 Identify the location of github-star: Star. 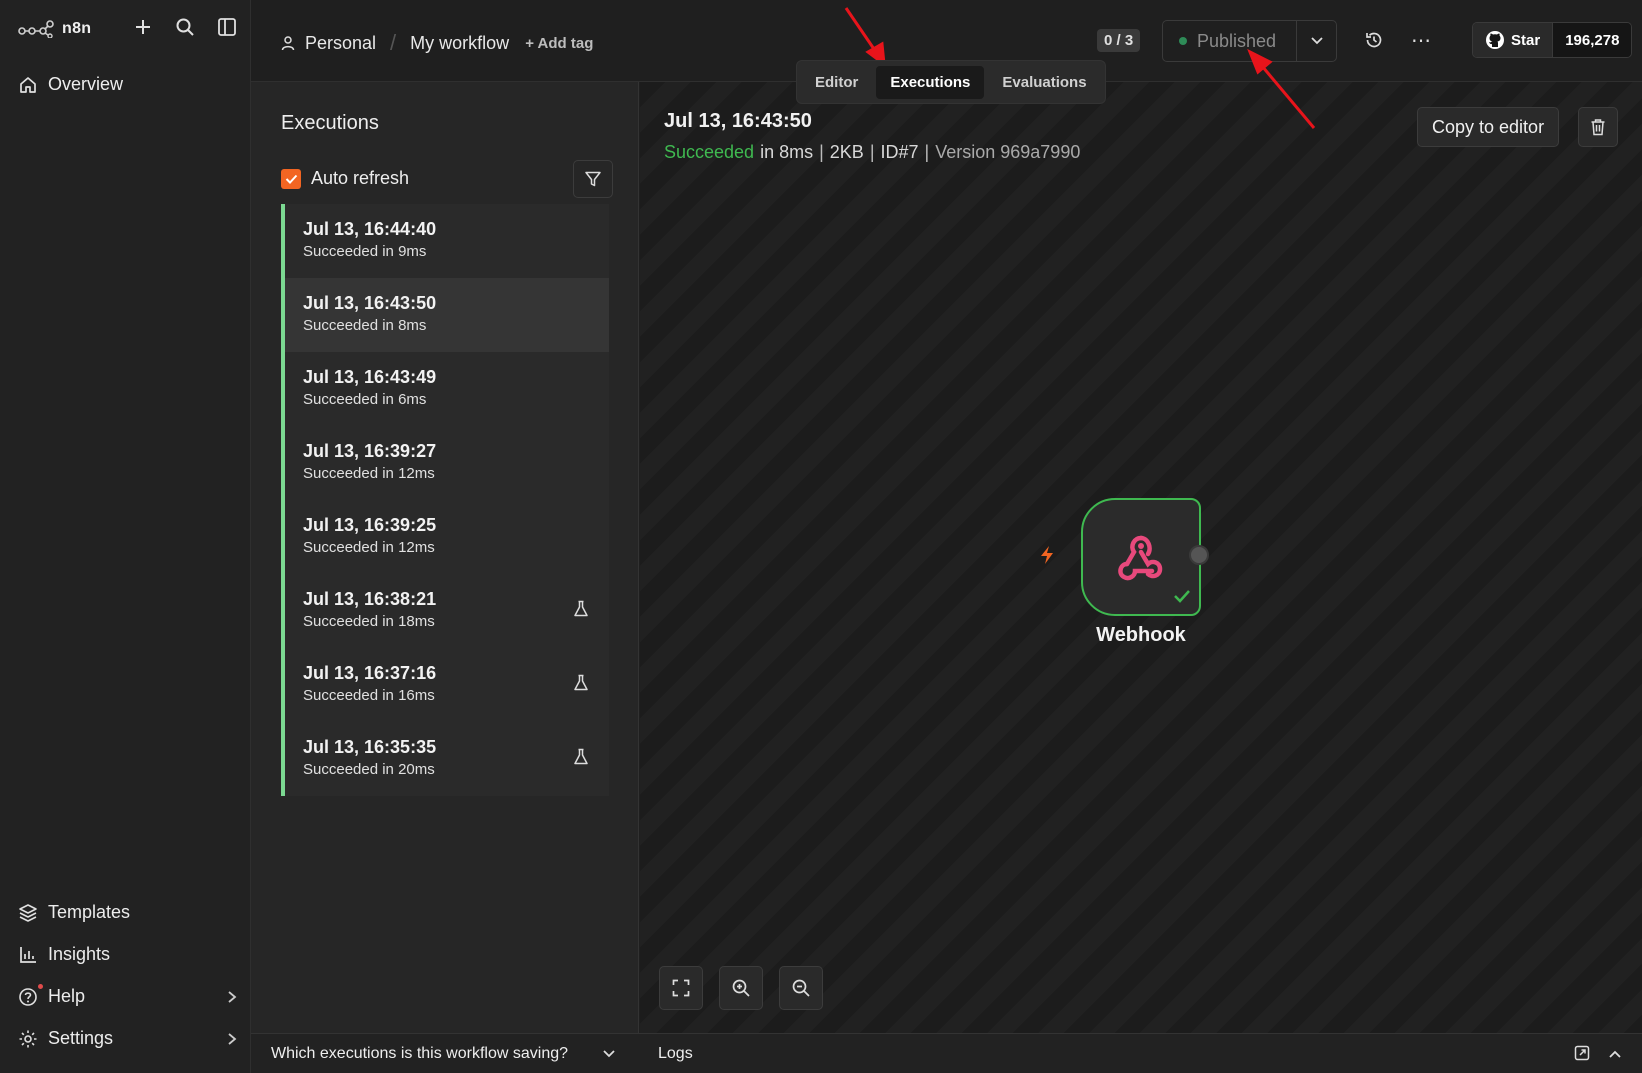
(1513, 40).